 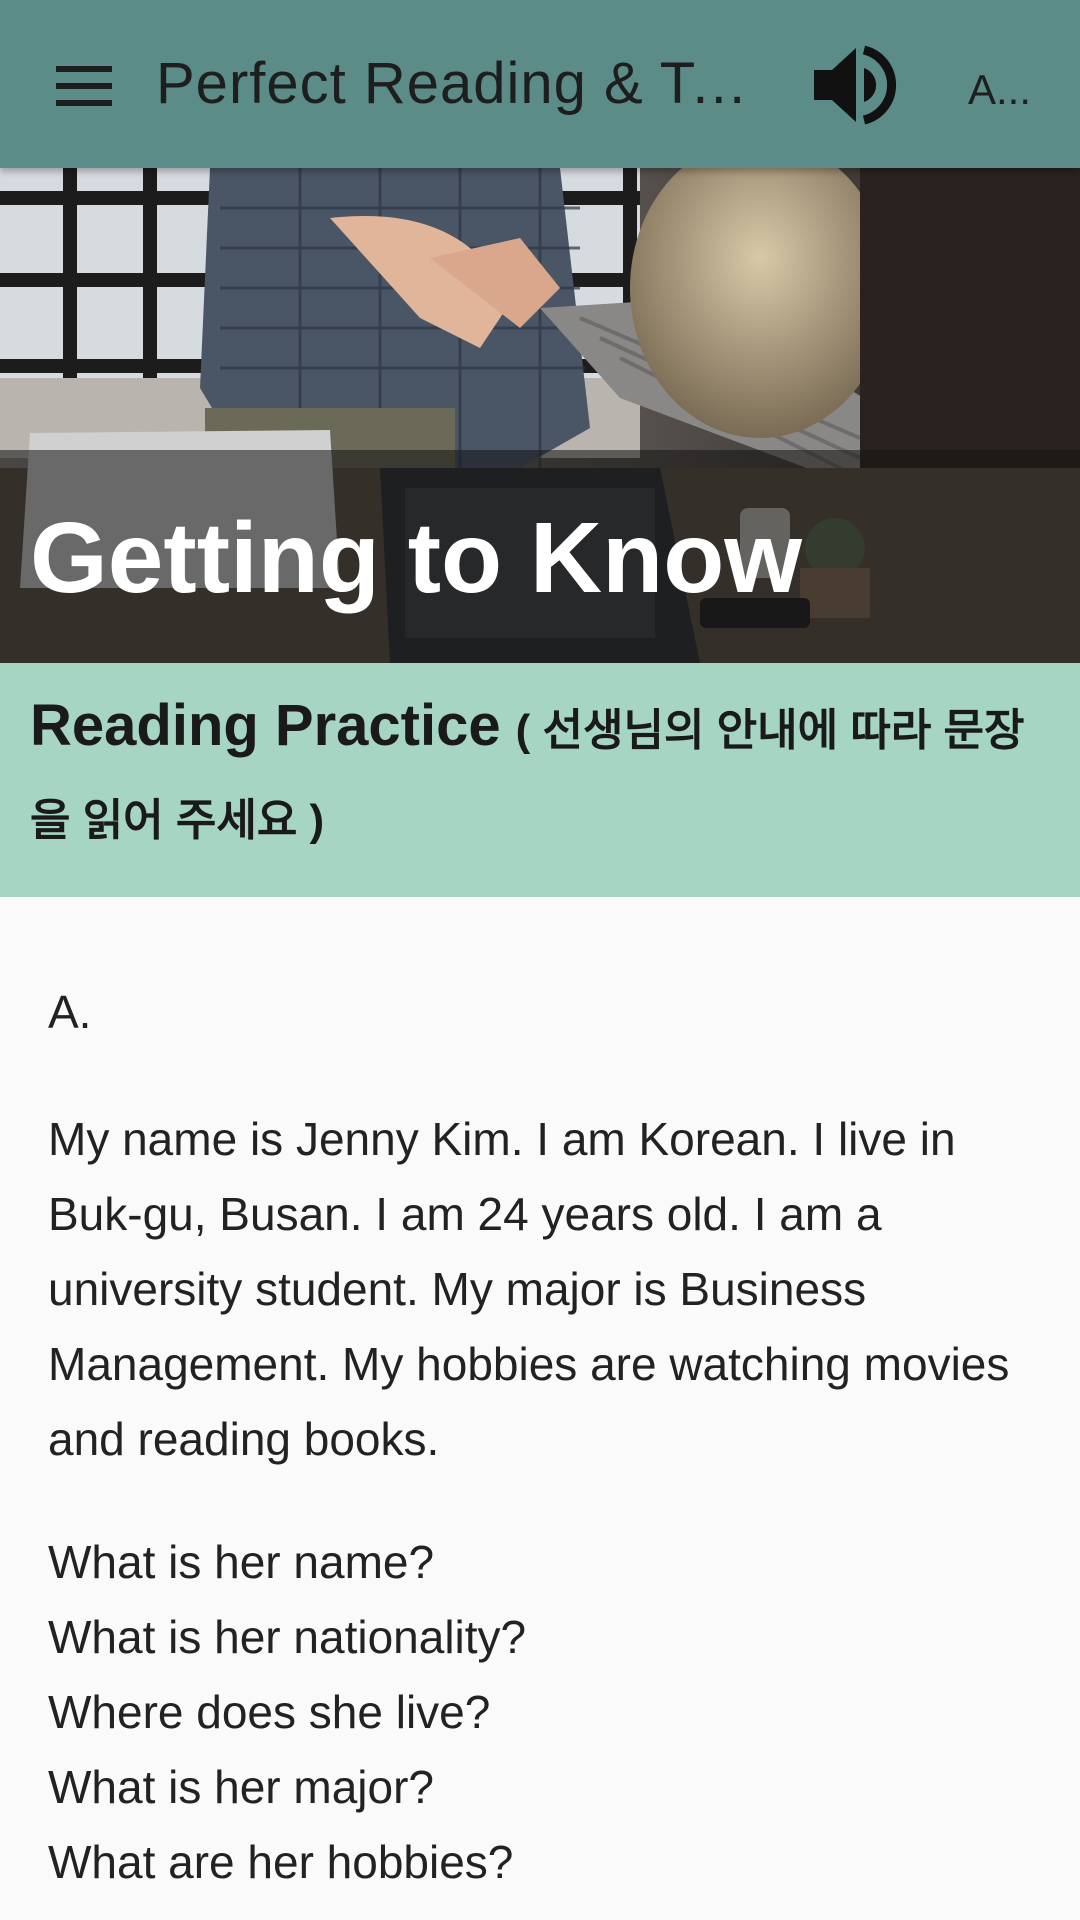 I want to click on section-title: Reading Practice, so click(x=265, y=725).